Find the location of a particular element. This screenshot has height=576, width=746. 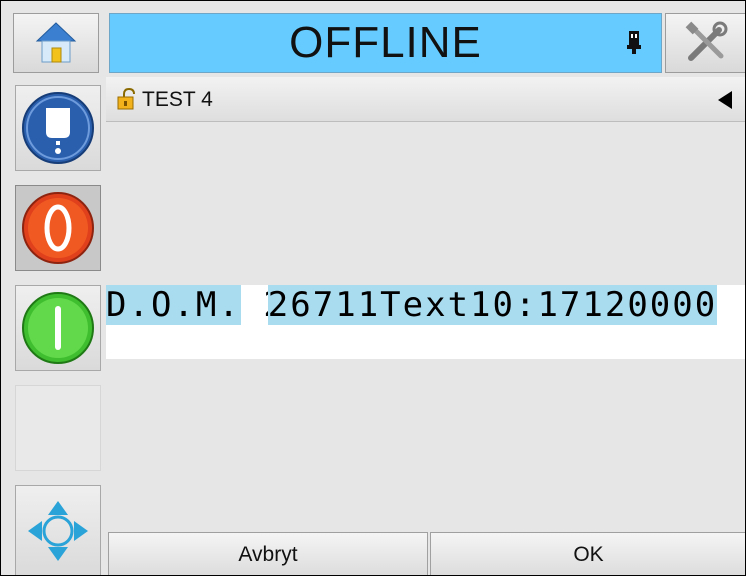

arrow-pad-icon is located at coordinates (58, 531).